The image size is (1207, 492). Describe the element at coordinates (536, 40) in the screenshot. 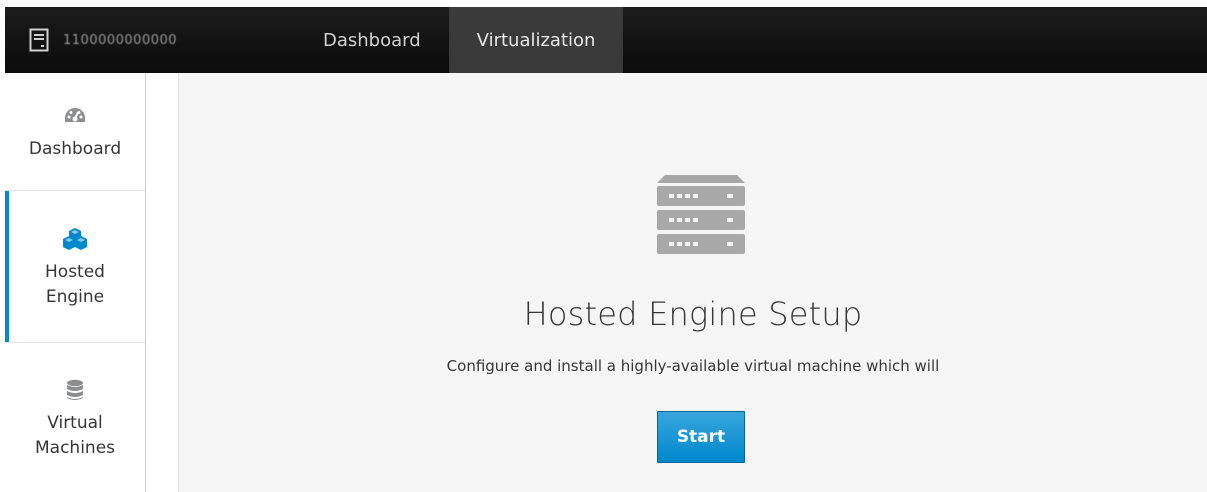

I see `tab-virtualization: Virtualization` at that location.